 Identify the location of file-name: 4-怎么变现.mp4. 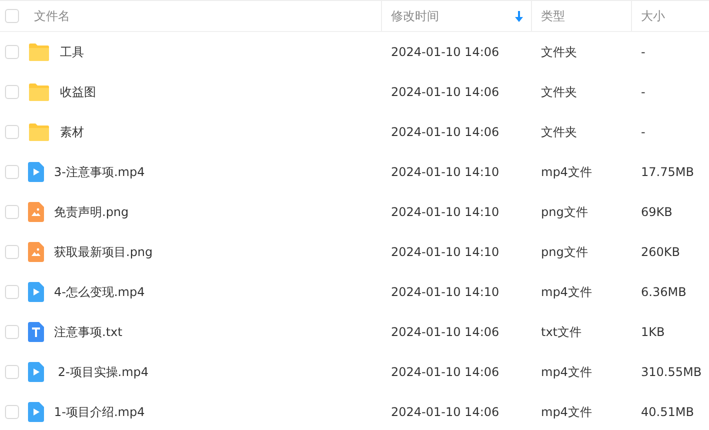
(99, 292).